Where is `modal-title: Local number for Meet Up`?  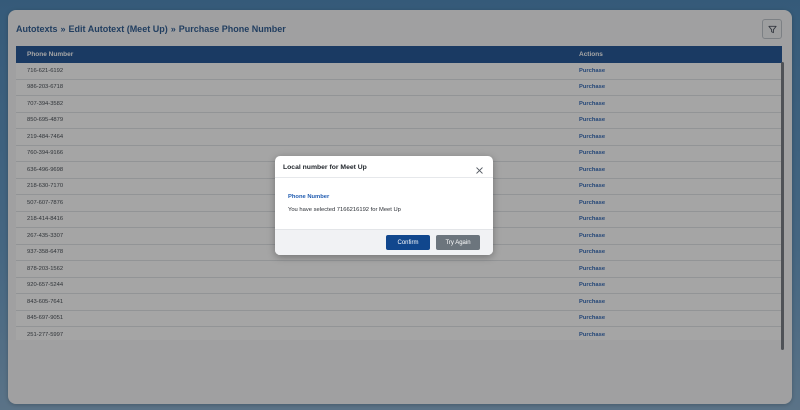 modal-title: Local number for Meet Up is located at coordinates (325, 167).